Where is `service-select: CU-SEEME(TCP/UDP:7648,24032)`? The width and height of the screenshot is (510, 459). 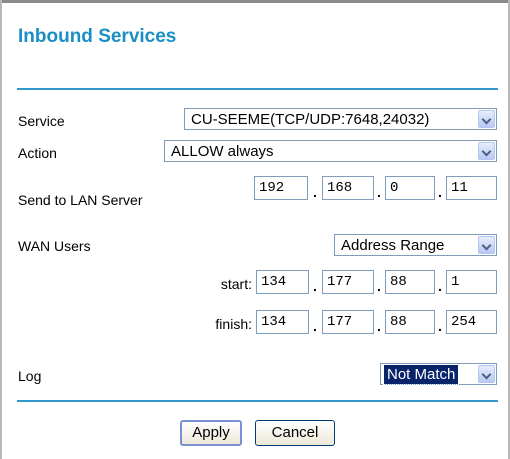 service-select: CU-SEEME(TCP/UDP:7648,24032) is located at coordinates (340, 119).